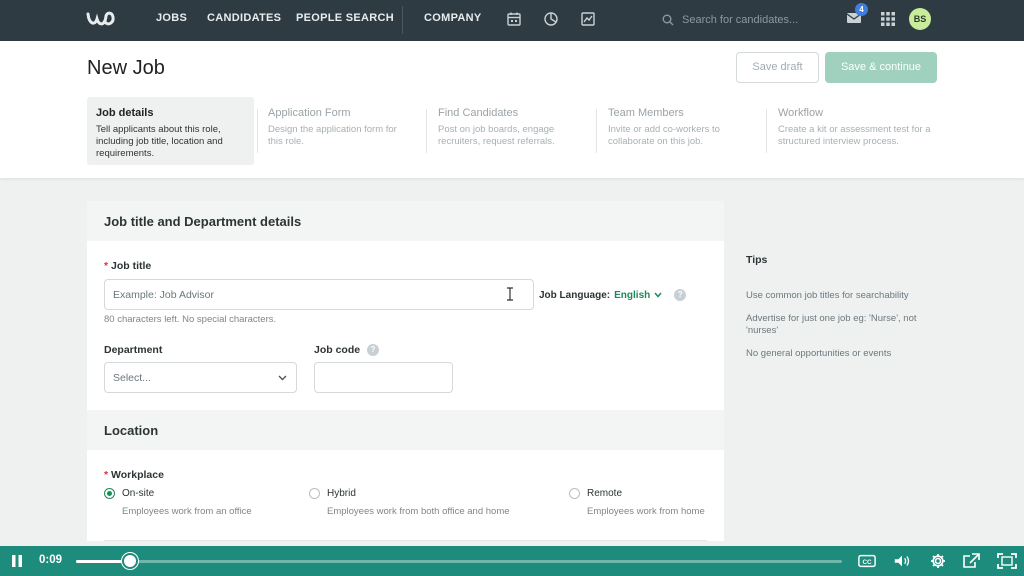  I want to click on tip-item: Use common job titles for searchability, so click(827, 295).